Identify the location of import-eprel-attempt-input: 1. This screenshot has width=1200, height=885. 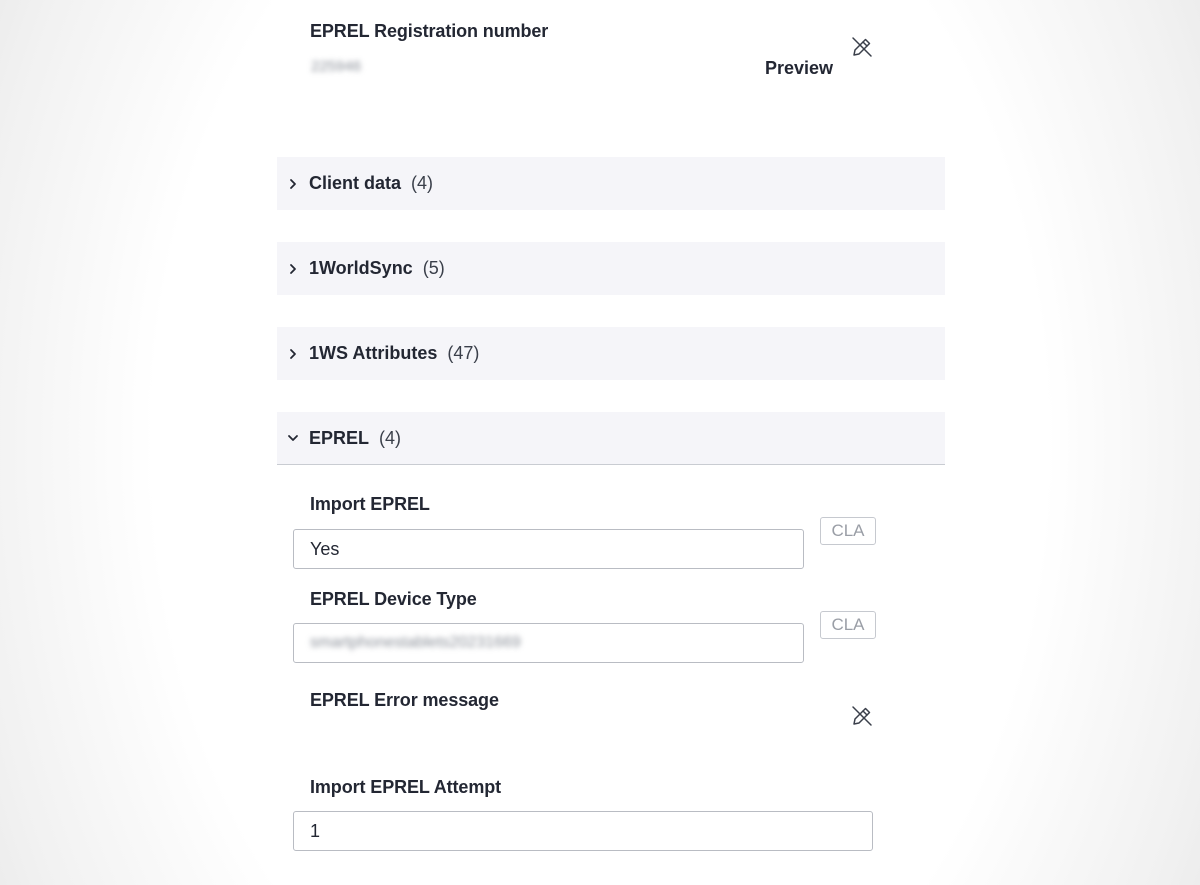
(583, 831).